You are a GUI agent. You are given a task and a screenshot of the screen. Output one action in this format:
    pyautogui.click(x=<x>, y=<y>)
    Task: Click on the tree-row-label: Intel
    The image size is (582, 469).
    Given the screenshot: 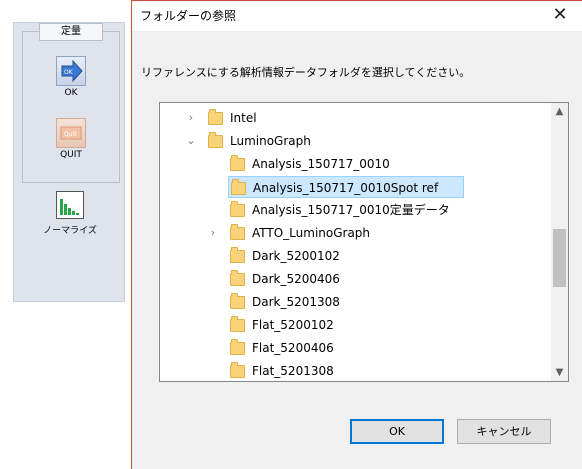 What is the action you would take?
    pyautogui.click(x=243, y=118)
    